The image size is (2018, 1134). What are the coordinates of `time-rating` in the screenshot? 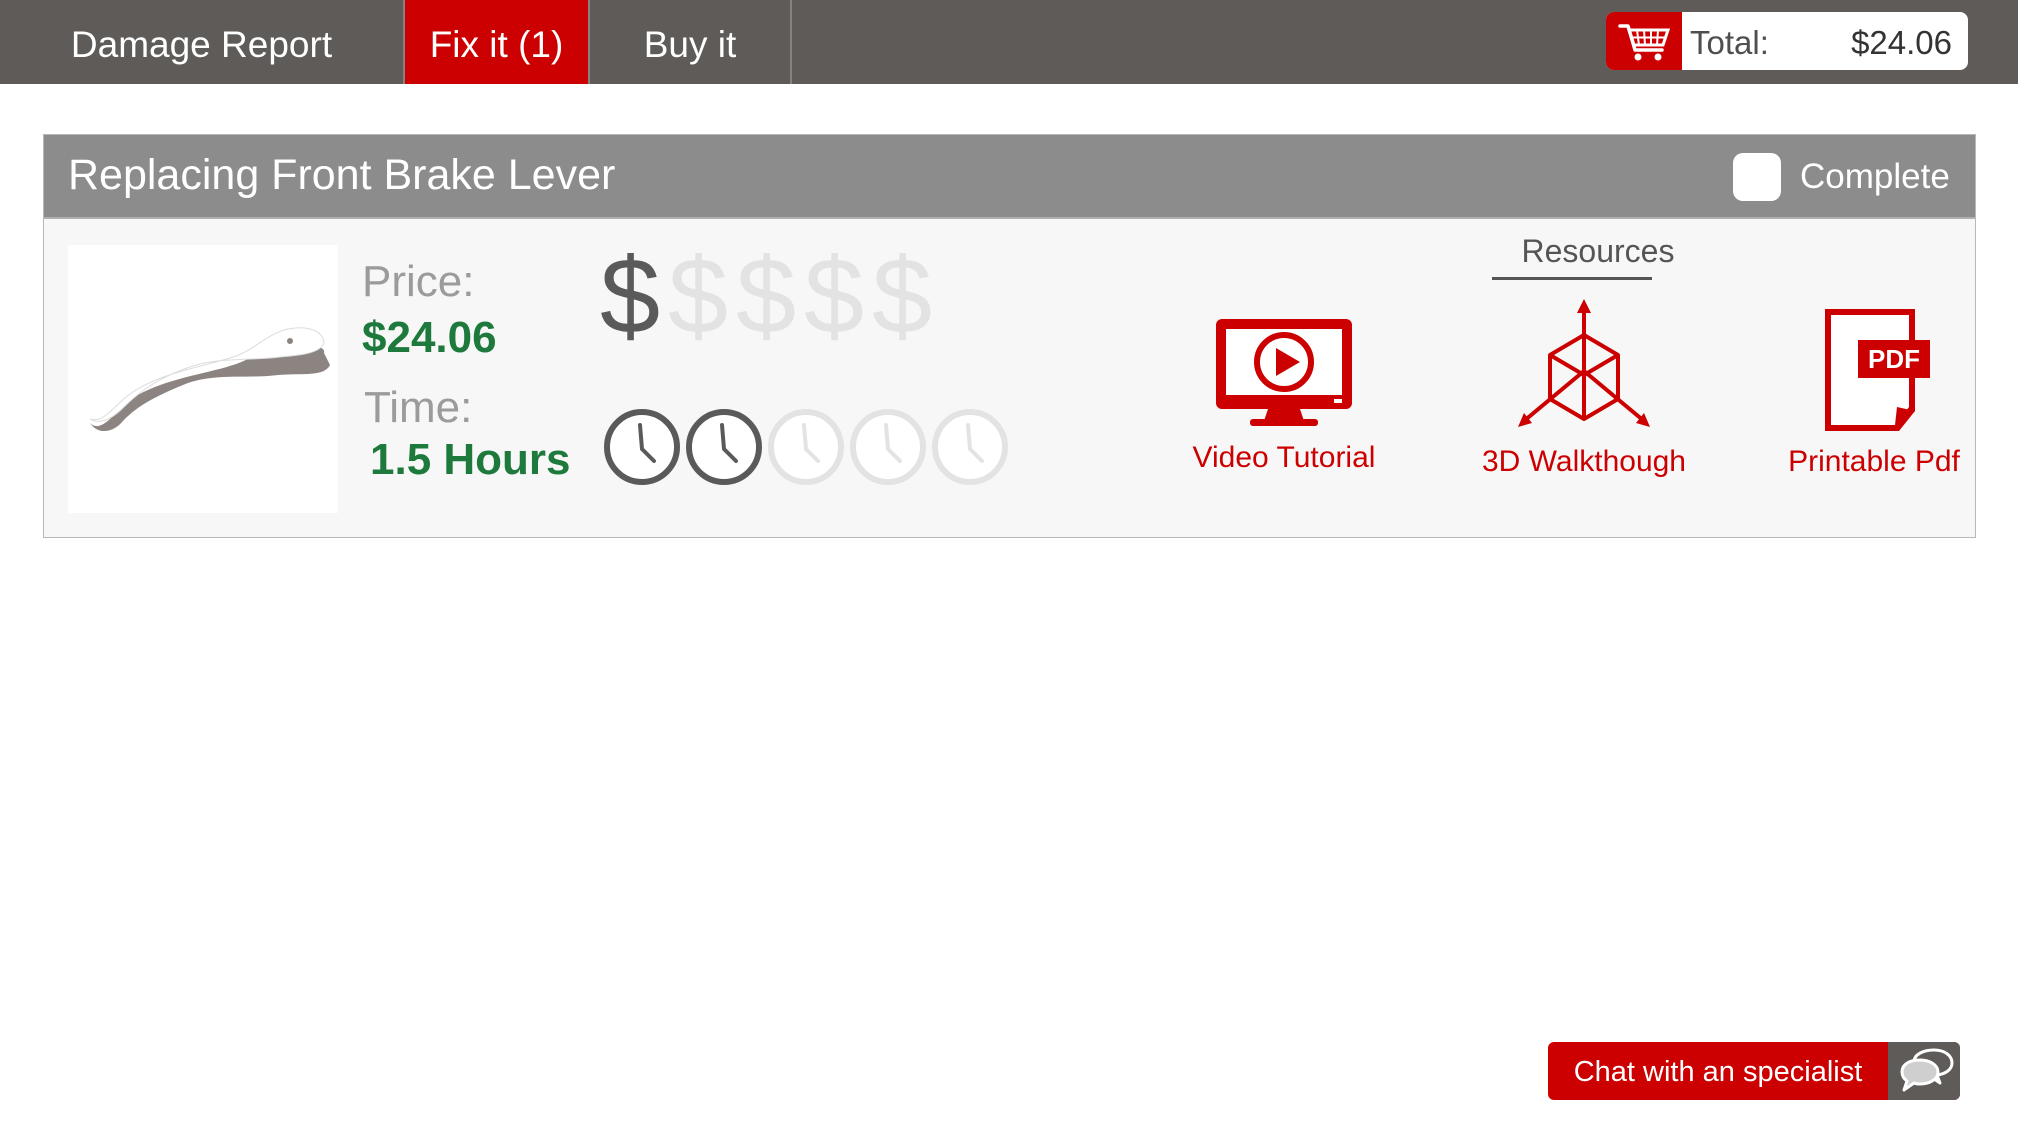 It's located at (809, 447).